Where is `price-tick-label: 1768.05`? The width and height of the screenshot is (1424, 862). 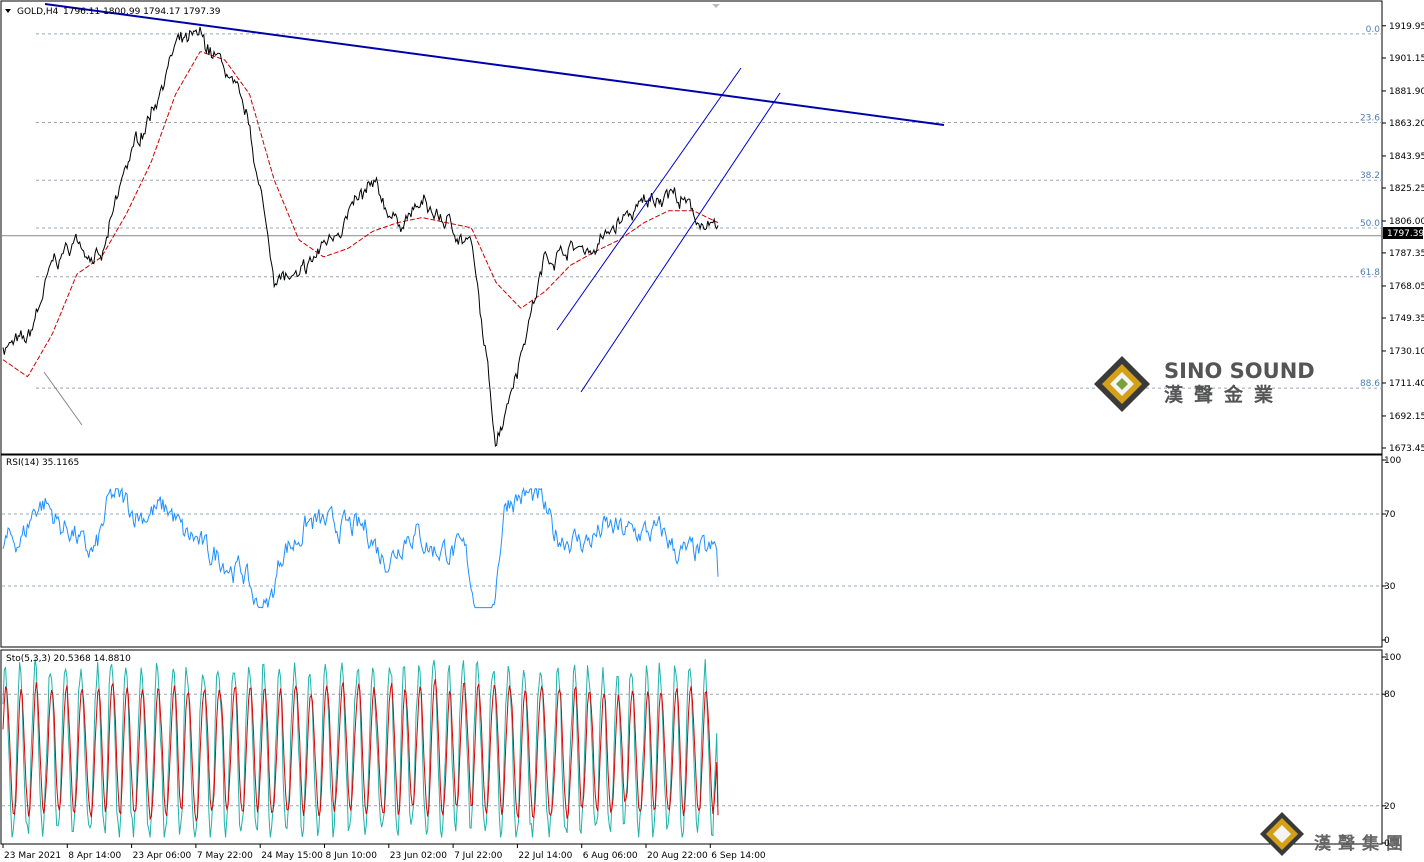
price-tick-label: 1768.05 is located at coordinates (1406, 287).